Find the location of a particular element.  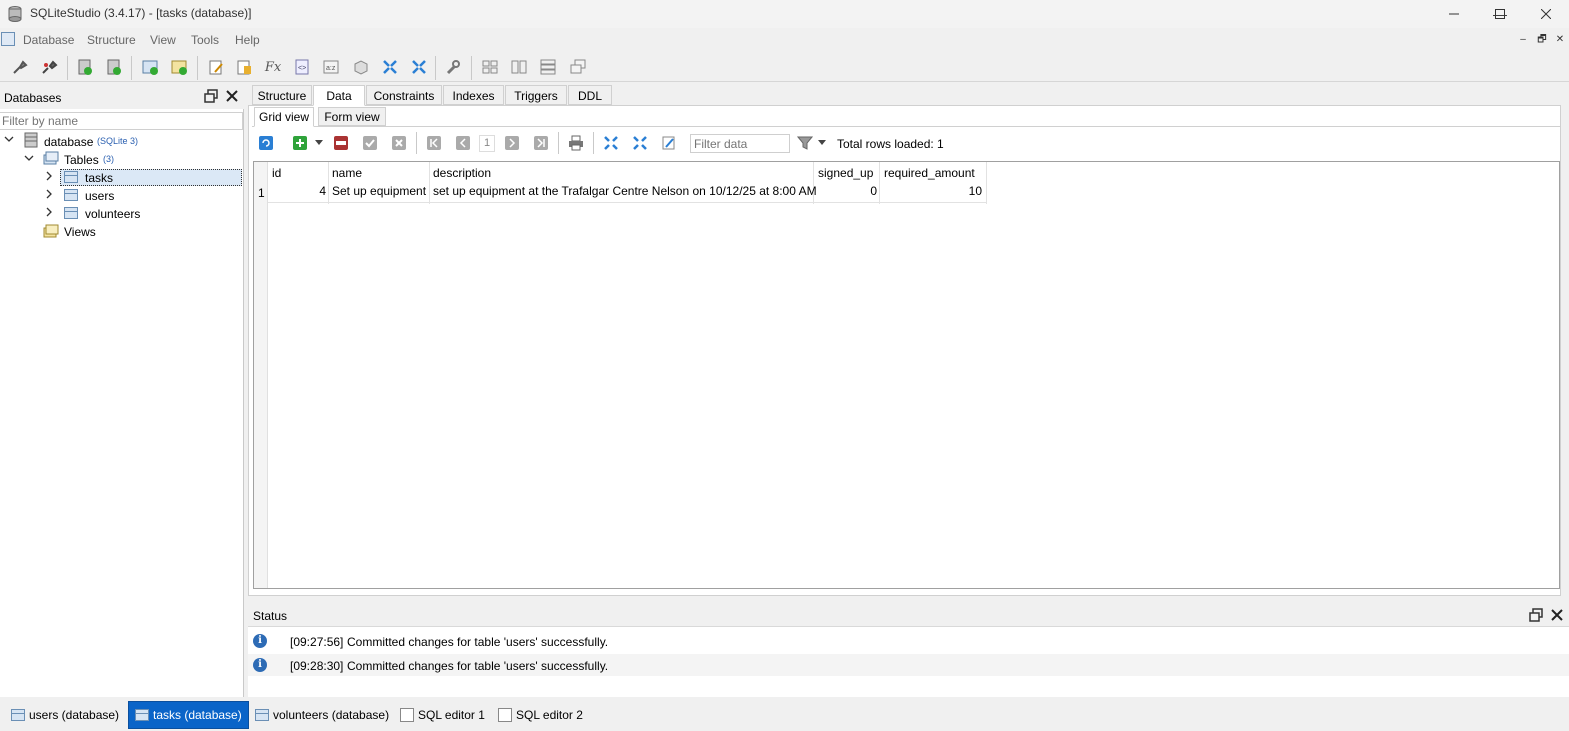

print-icon is located at coordinates (576, 143).